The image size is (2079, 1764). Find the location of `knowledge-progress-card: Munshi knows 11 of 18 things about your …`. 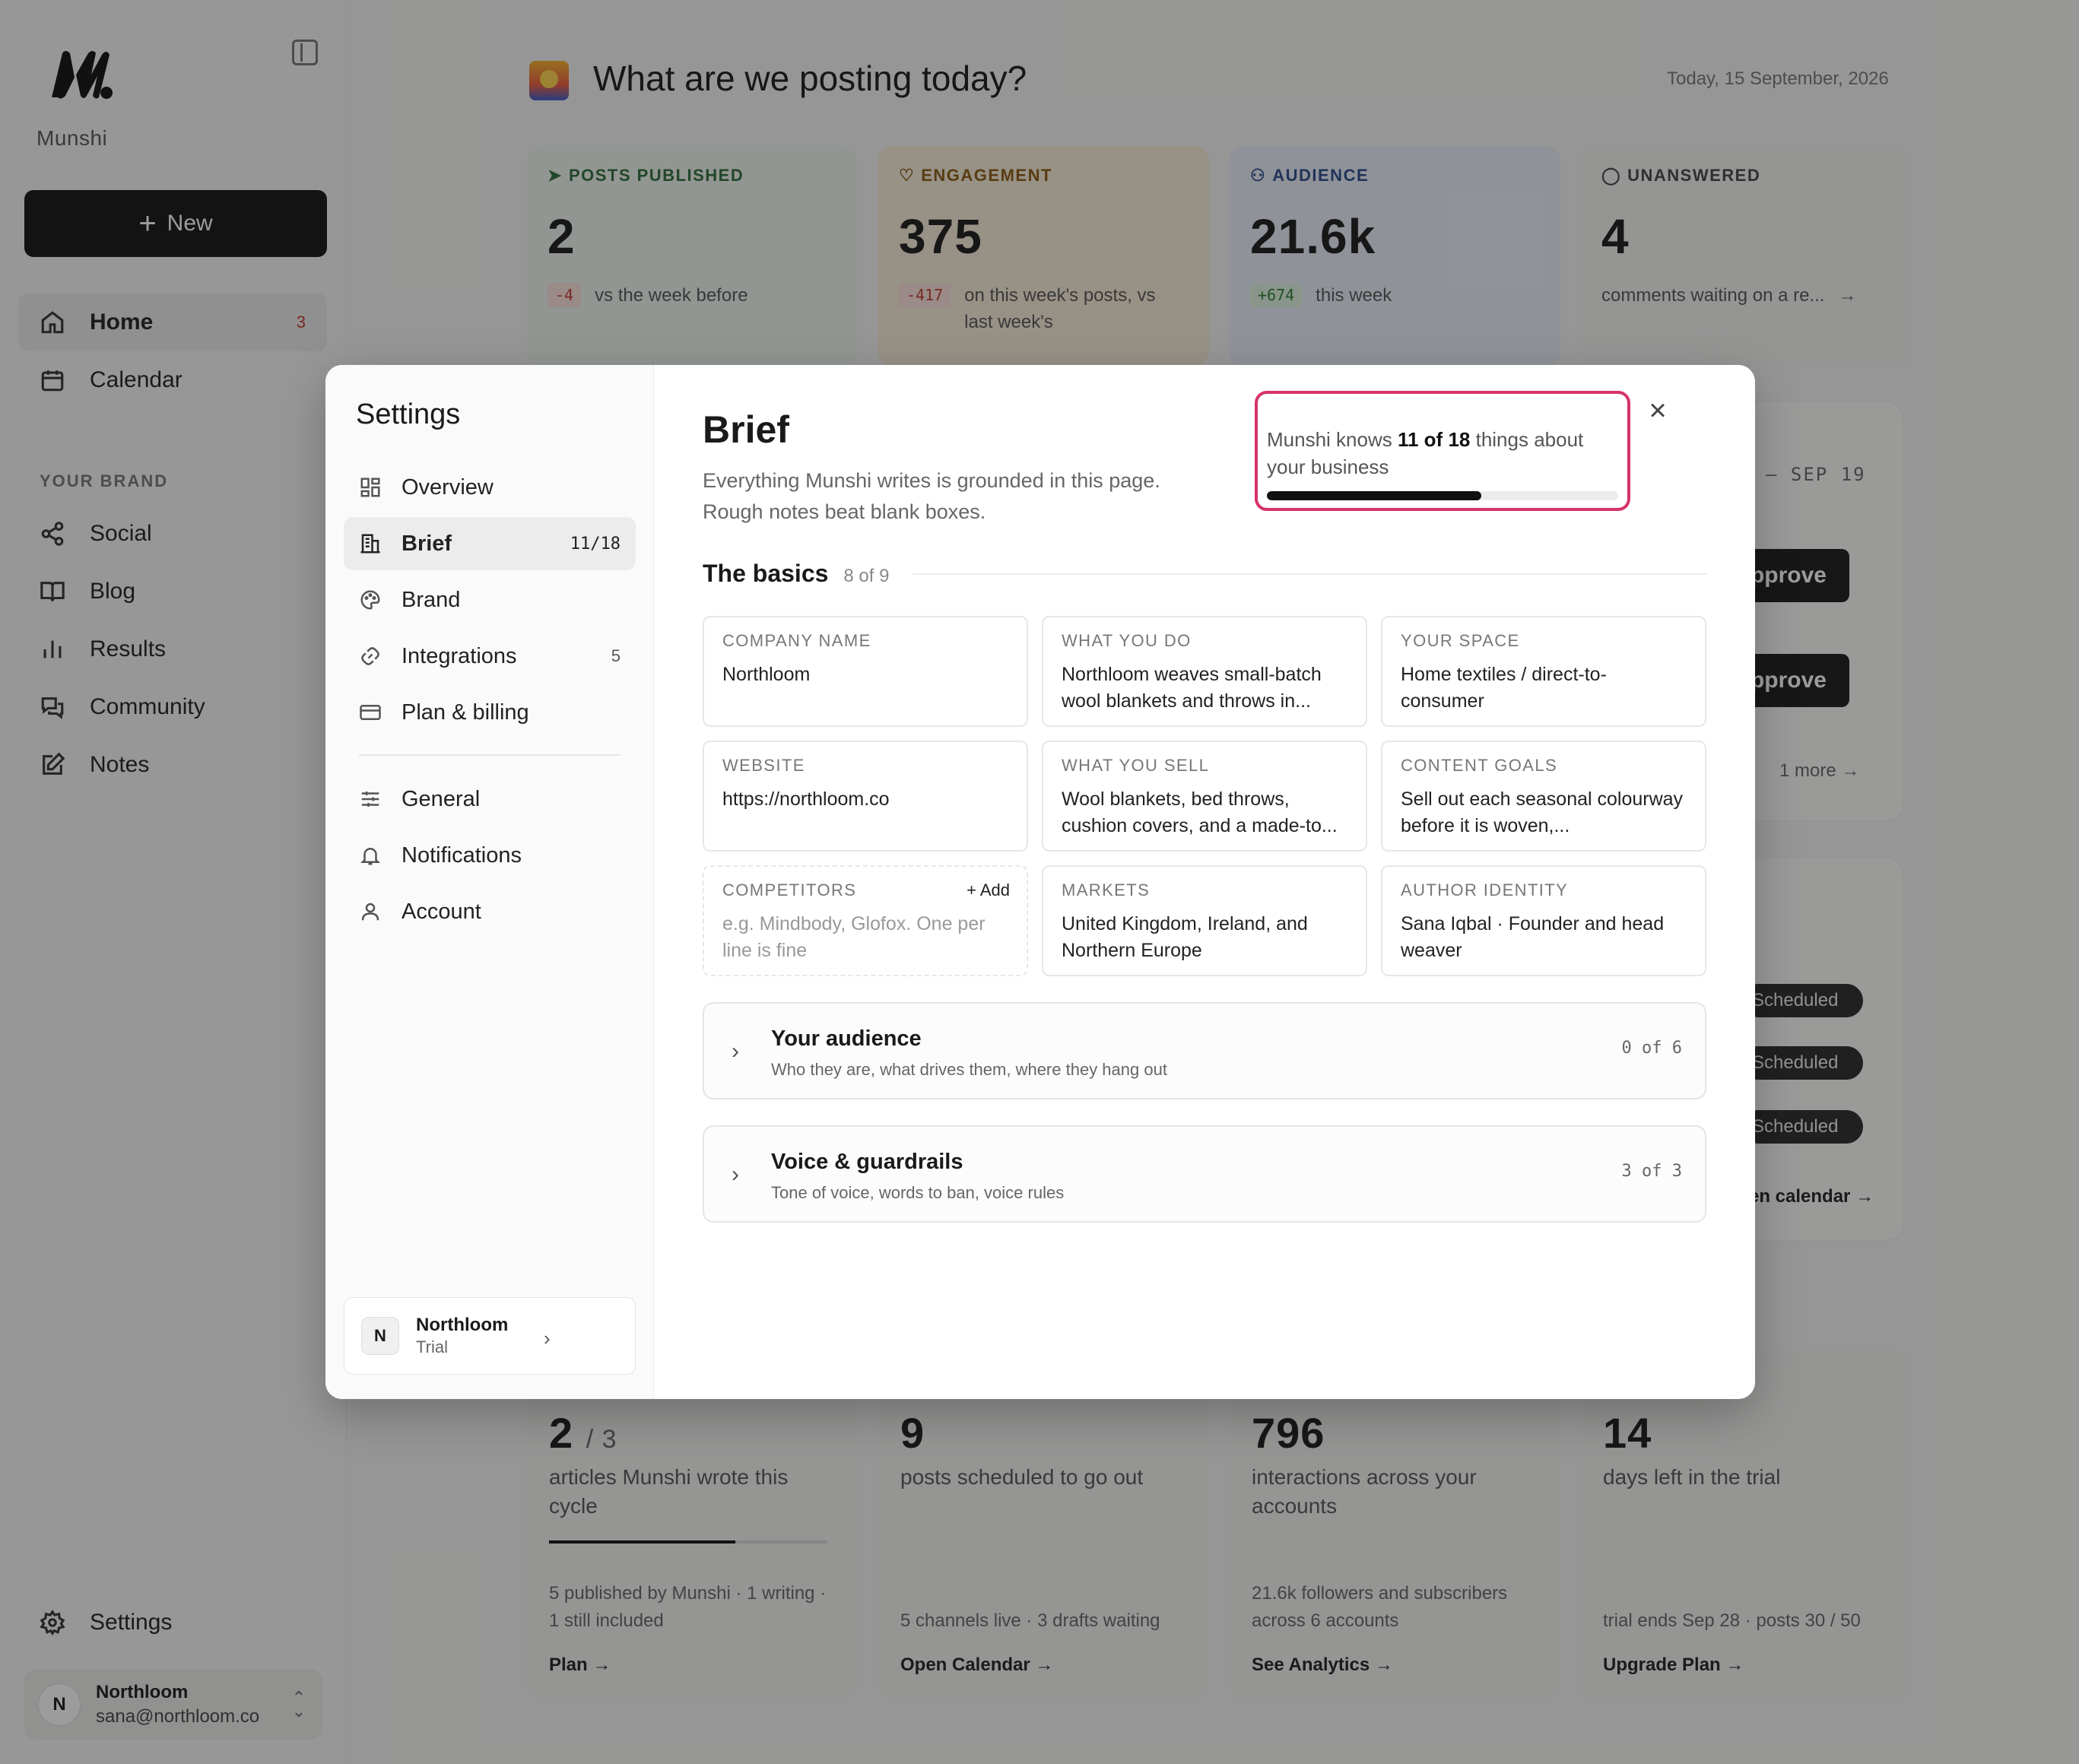

knowledge-progress-card: Munshi knows 11 of 18 things about your … is located at coordinates (1442, 451).